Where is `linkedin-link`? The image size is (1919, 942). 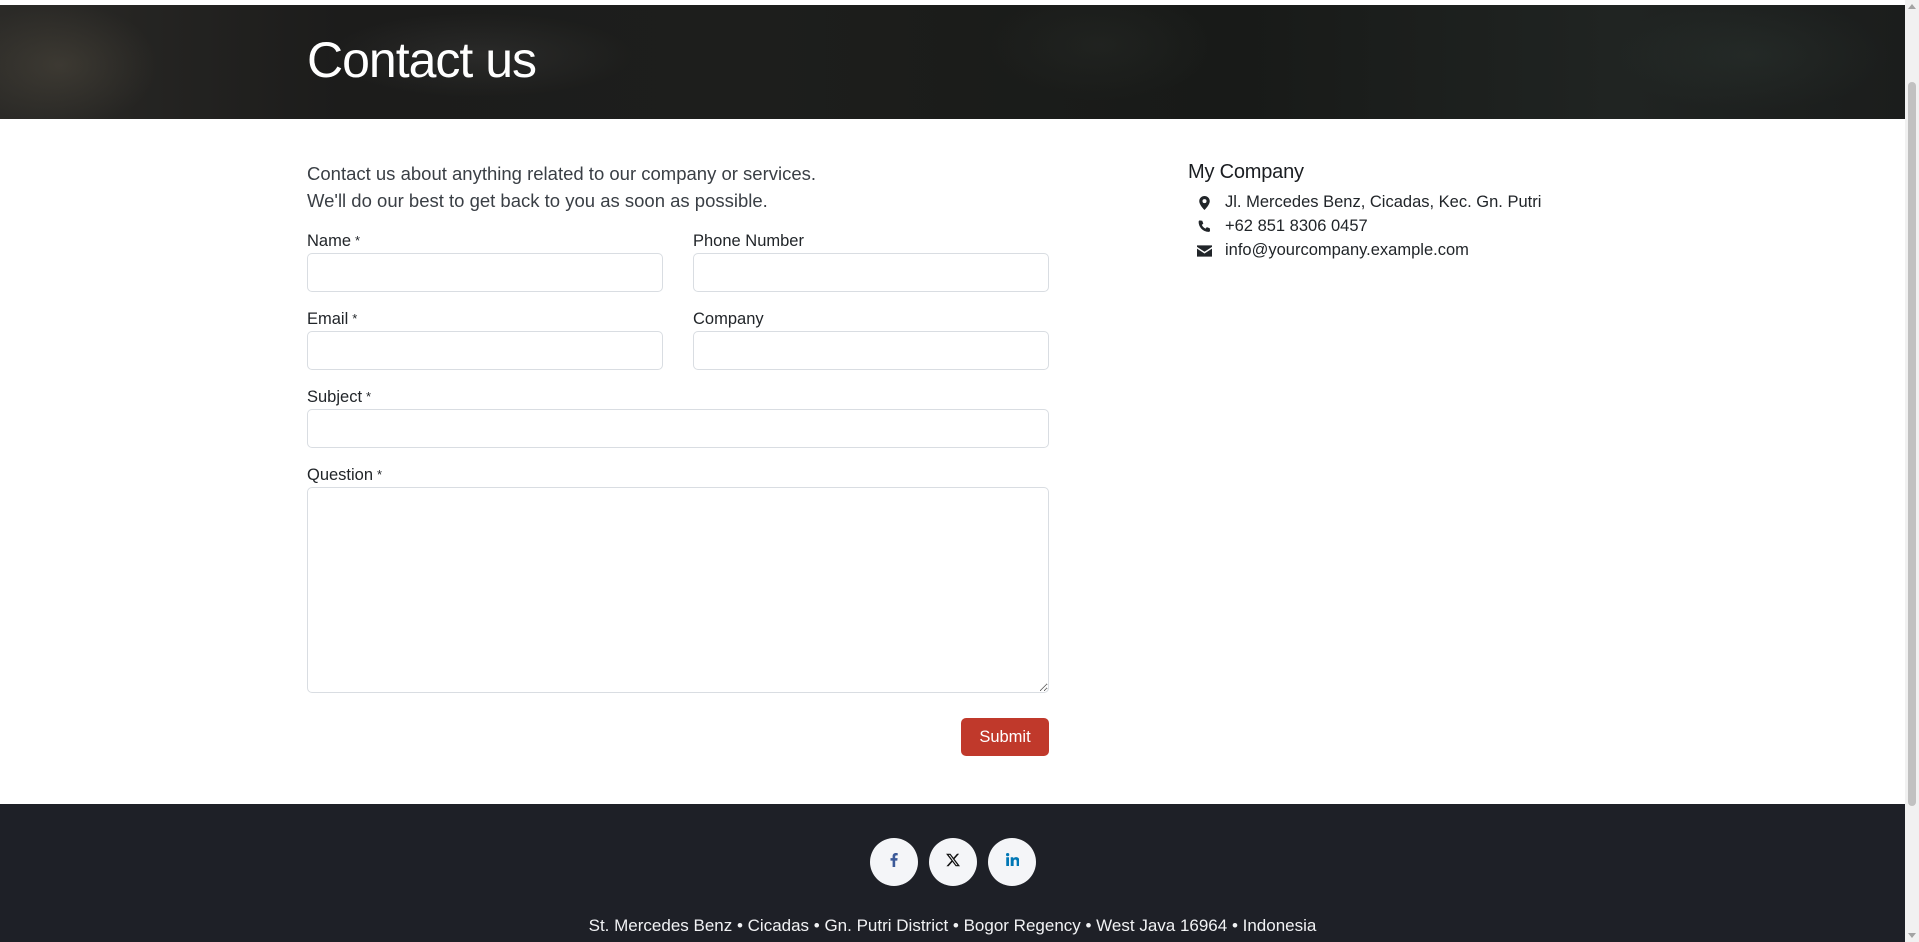 linkedin-link is located at coordinates (1012, 862).